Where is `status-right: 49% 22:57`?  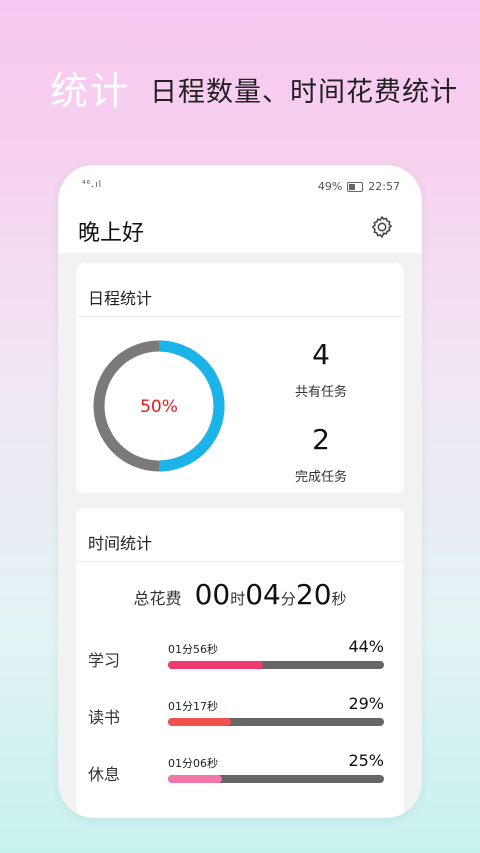
status-right: 49% 22:57 is located at coordinates (359, 186).